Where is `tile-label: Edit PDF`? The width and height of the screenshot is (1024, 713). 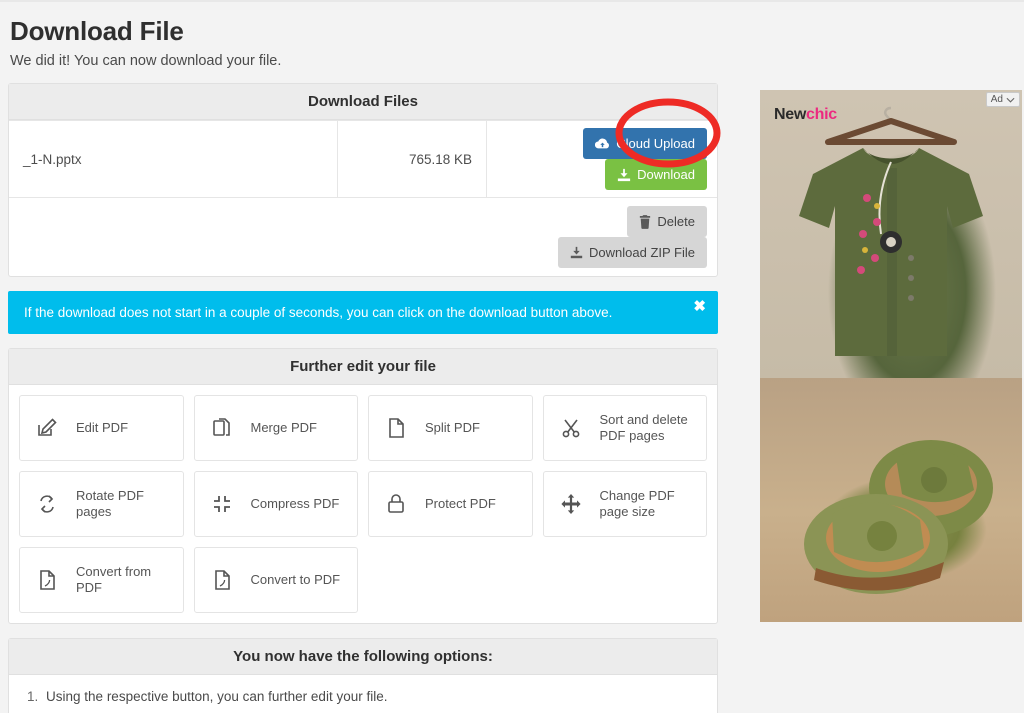
tile-label: Edit PDF is located at coordinates (102, 427).